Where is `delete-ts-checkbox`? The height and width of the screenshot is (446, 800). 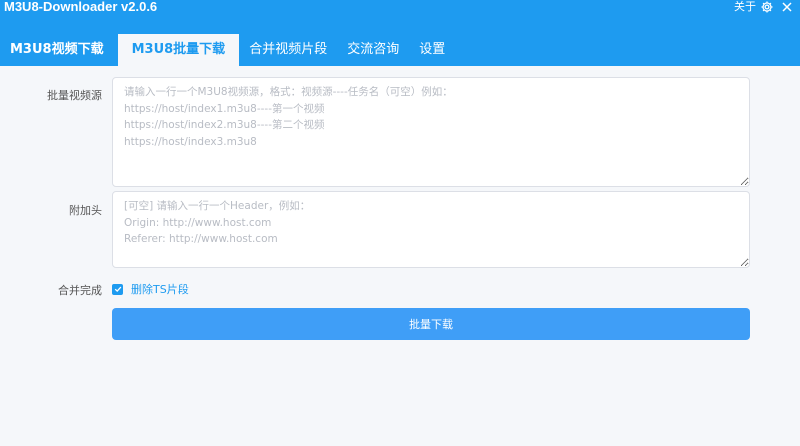 delete-ts-checkbox is located at coordinates (117, 289).